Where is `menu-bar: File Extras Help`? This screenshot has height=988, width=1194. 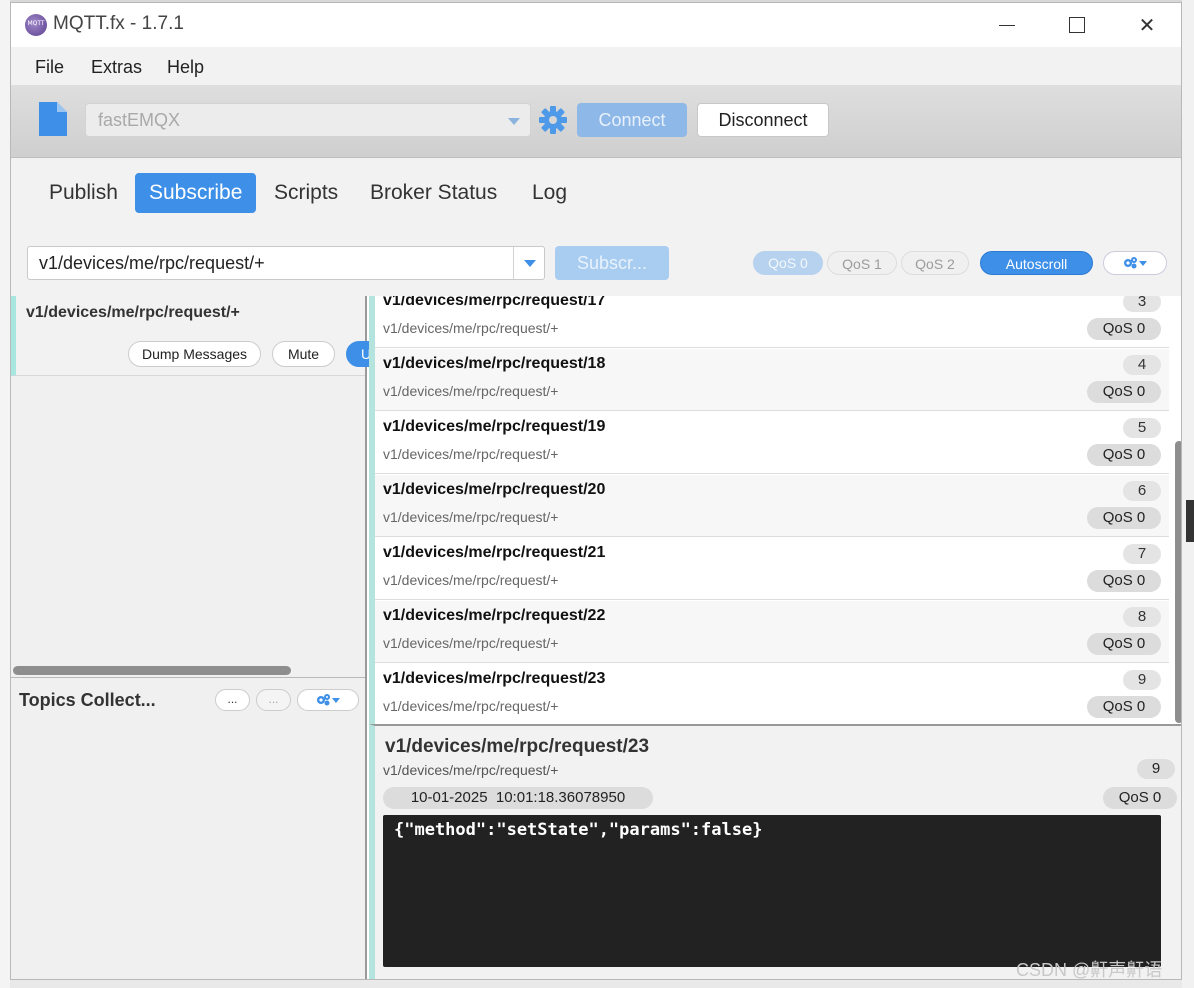 menu-bar: File Extras Help is located at coordinates (596, 66).